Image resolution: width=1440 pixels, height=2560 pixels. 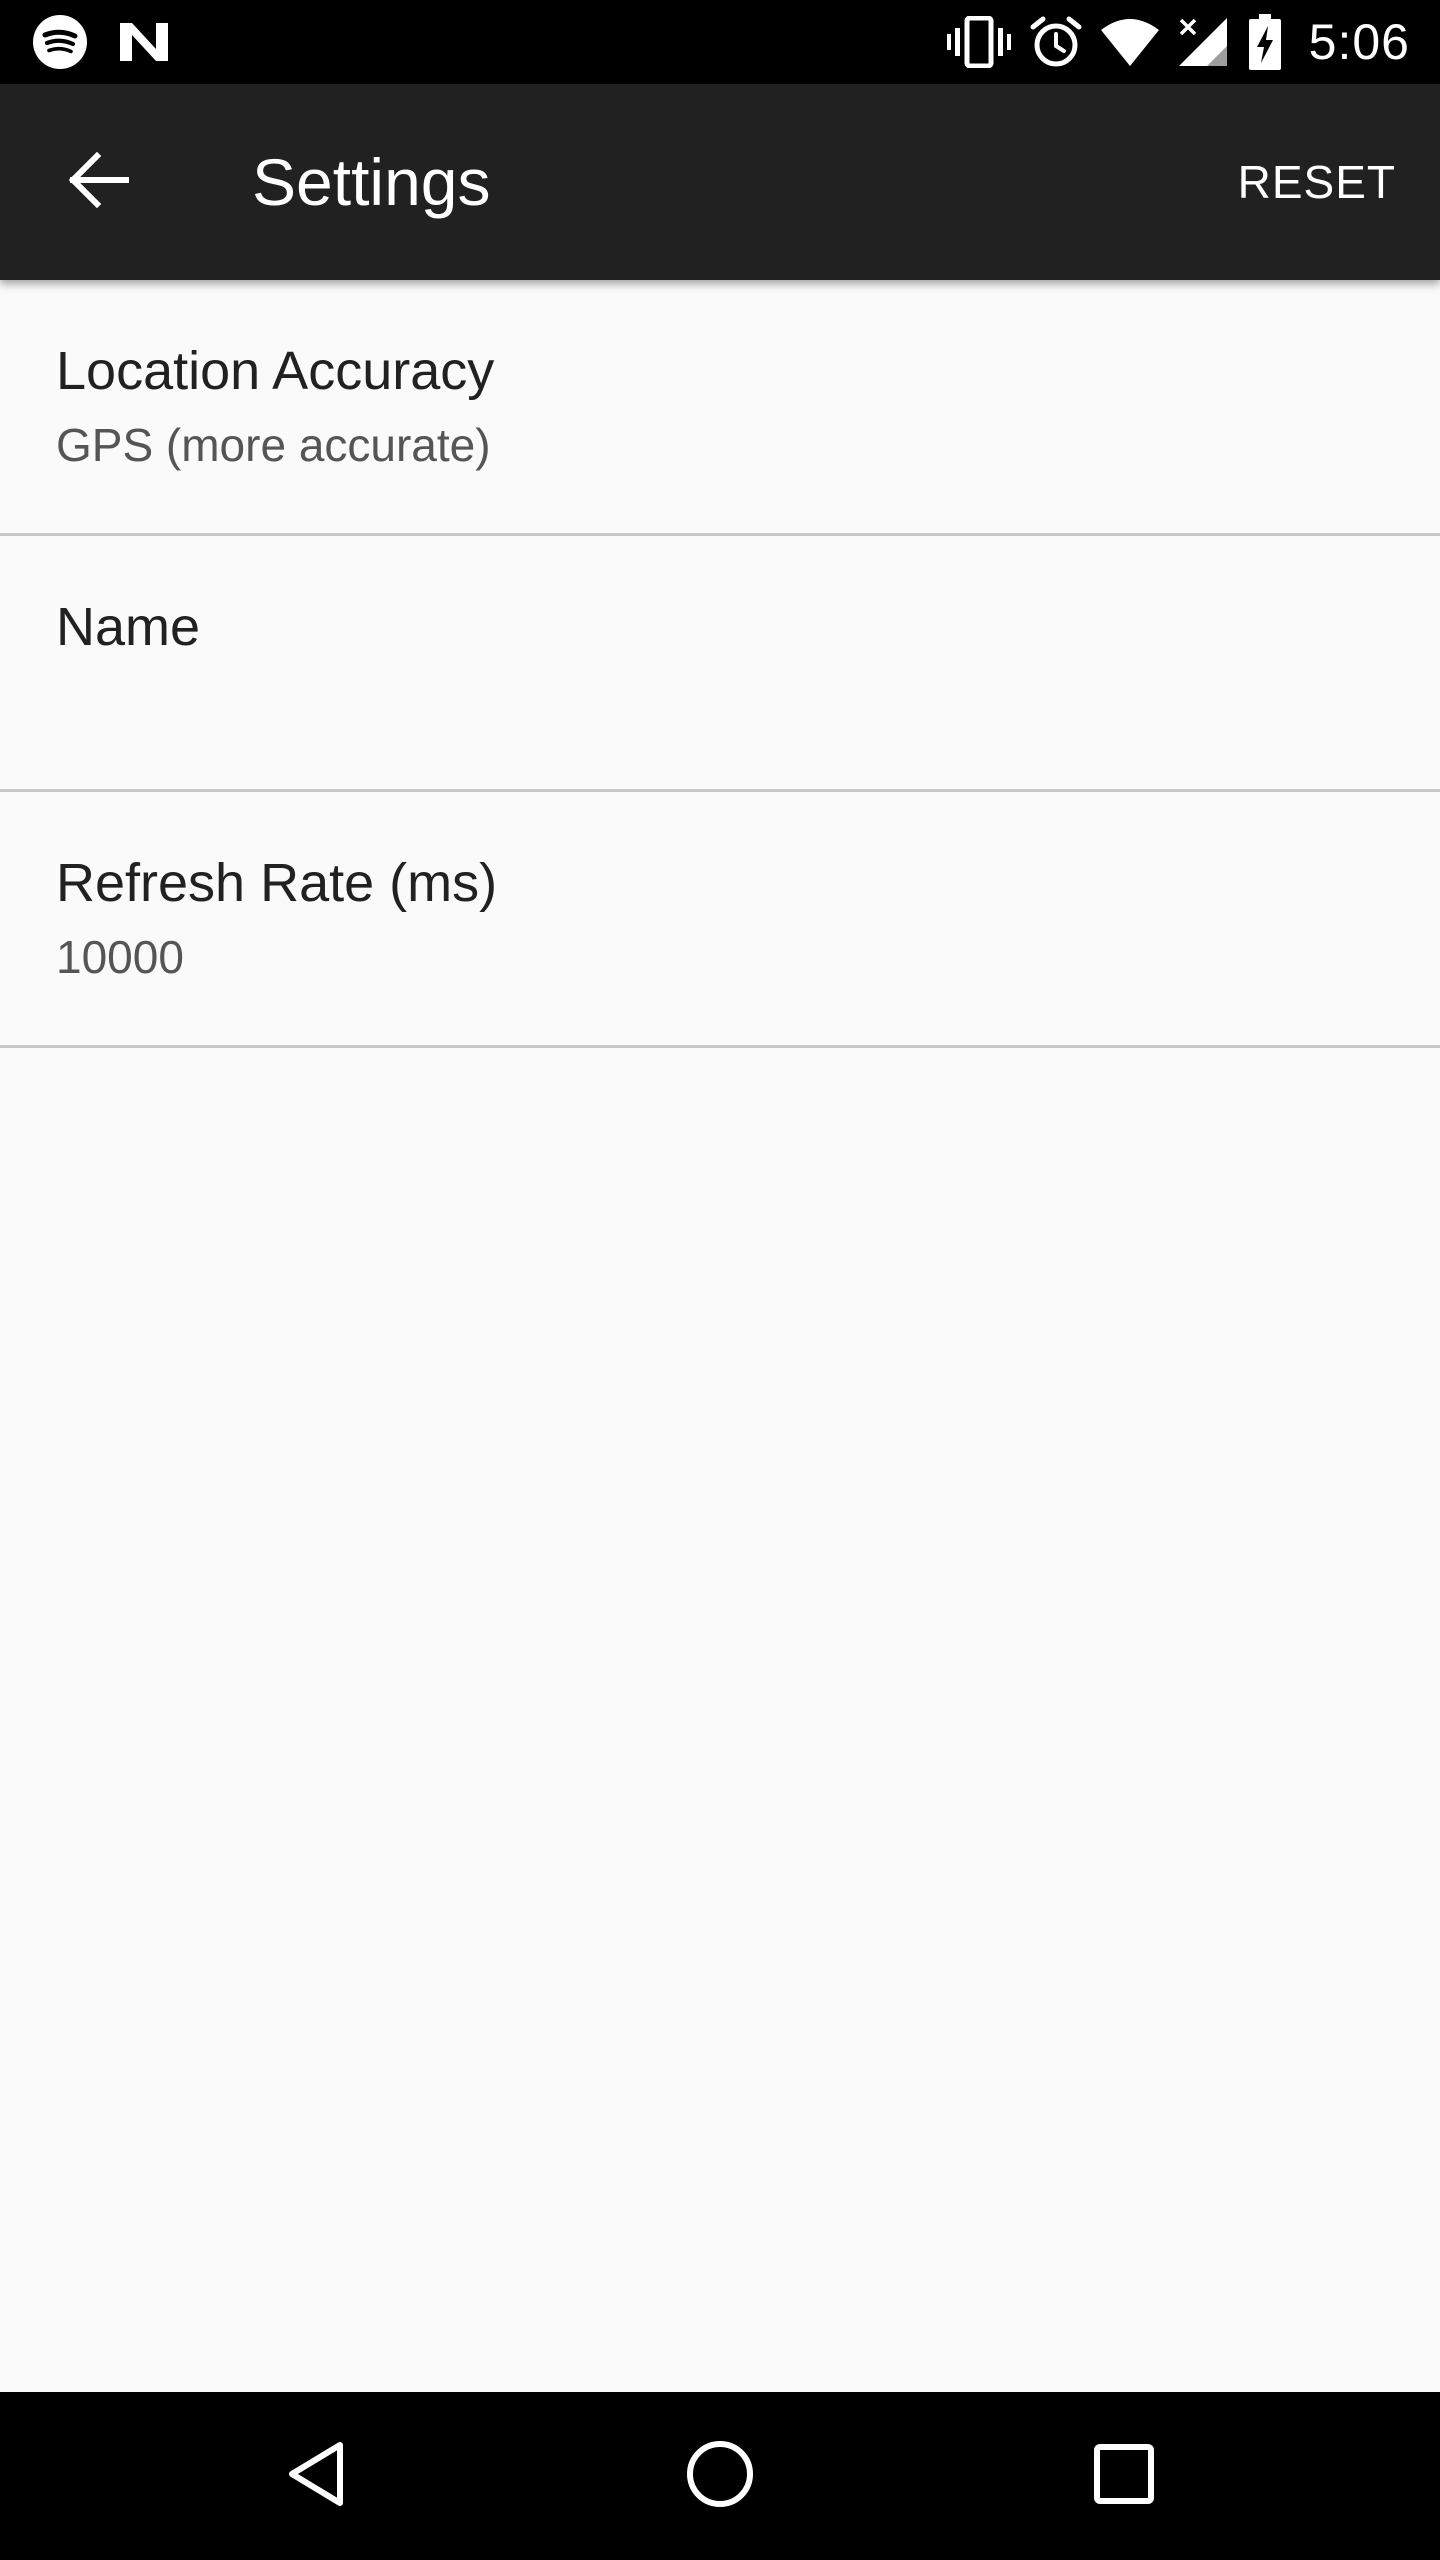 I want to click on status-time: 5:06, so click(x=1359, y=42).